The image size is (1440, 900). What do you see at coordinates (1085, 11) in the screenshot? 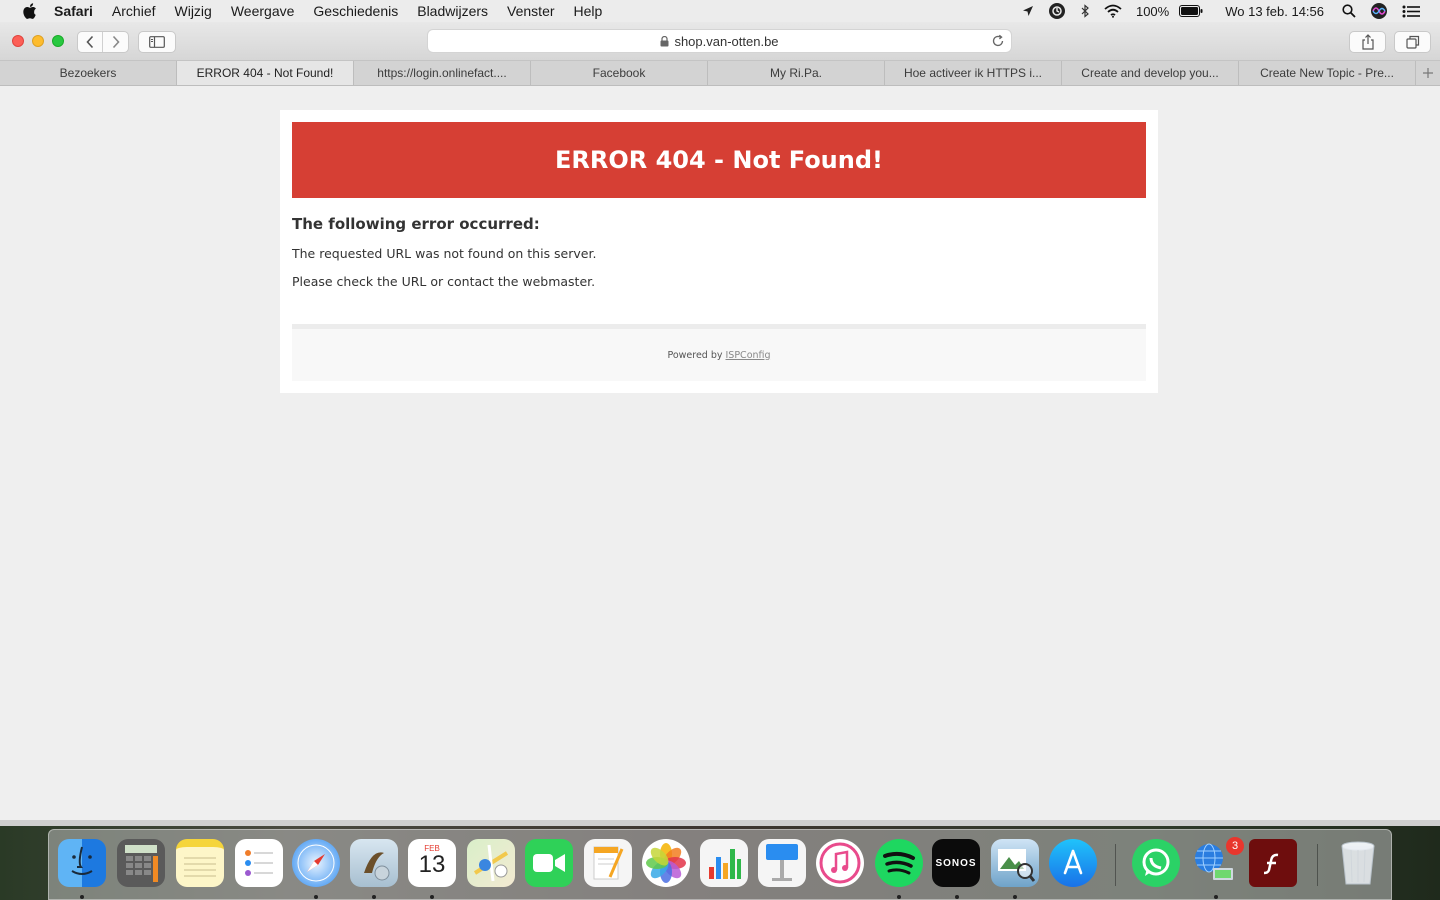
I see `bluetooth-icon` at bounding box center [1085, 11].